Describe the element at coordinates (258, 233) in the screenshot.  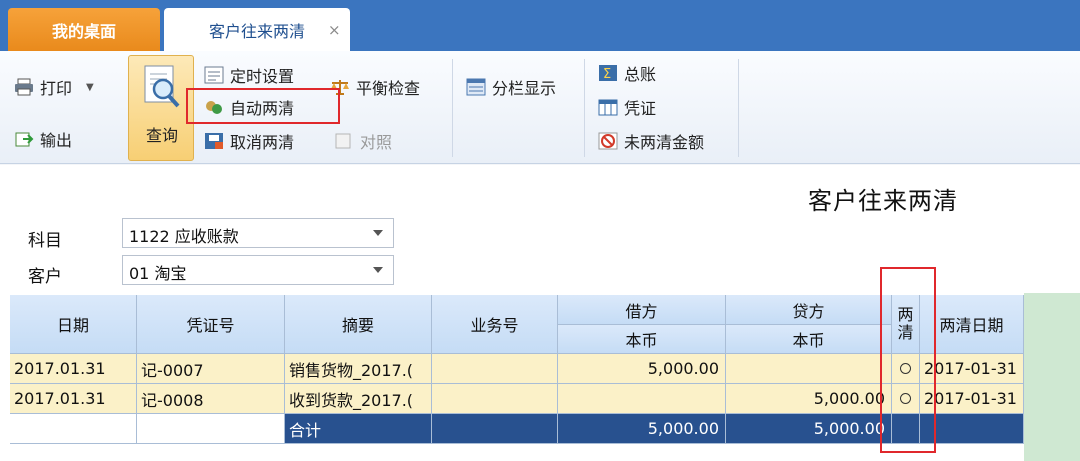
I see `subject-select: 1122 应收账款` at that location.